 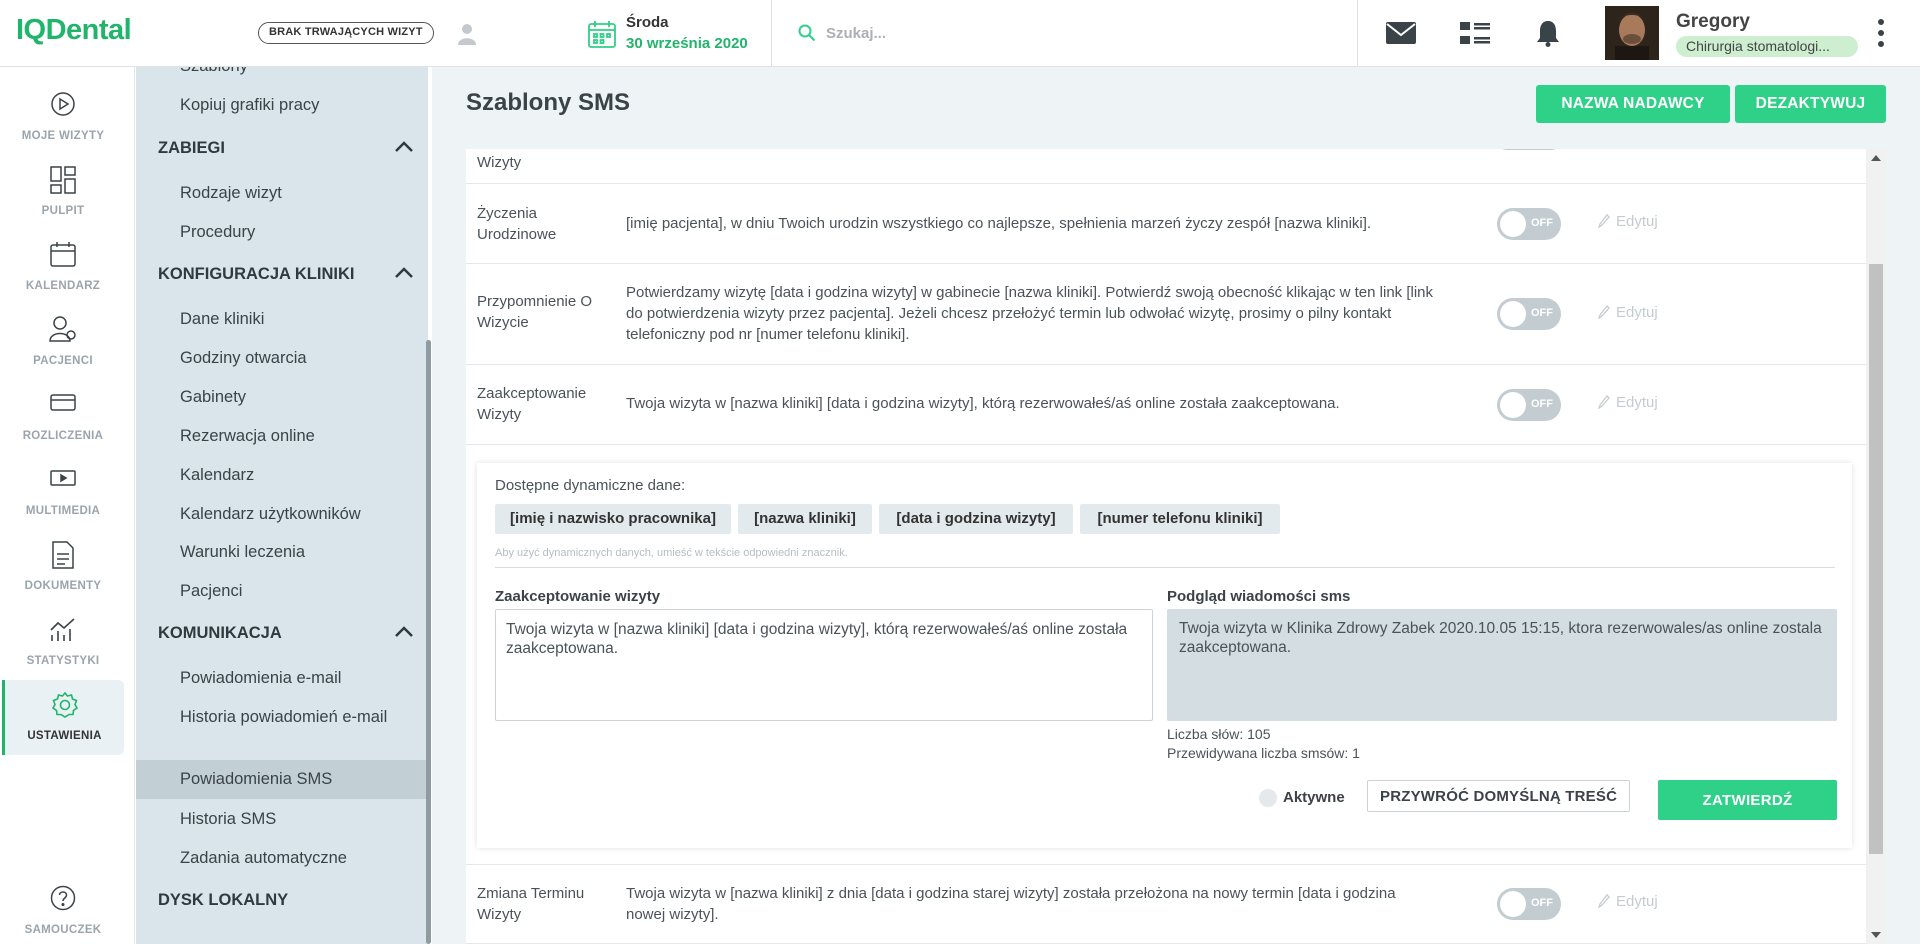 What do you see at coordinates (1747, 800) in the screenshot?
I see `confirm-button: ZATWIERDŹ` at bounding box center [1747, 800].